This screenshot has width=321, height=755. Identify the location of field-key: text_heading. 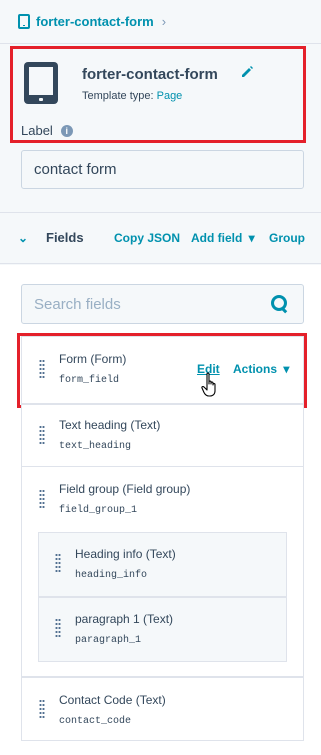
(95, 446).